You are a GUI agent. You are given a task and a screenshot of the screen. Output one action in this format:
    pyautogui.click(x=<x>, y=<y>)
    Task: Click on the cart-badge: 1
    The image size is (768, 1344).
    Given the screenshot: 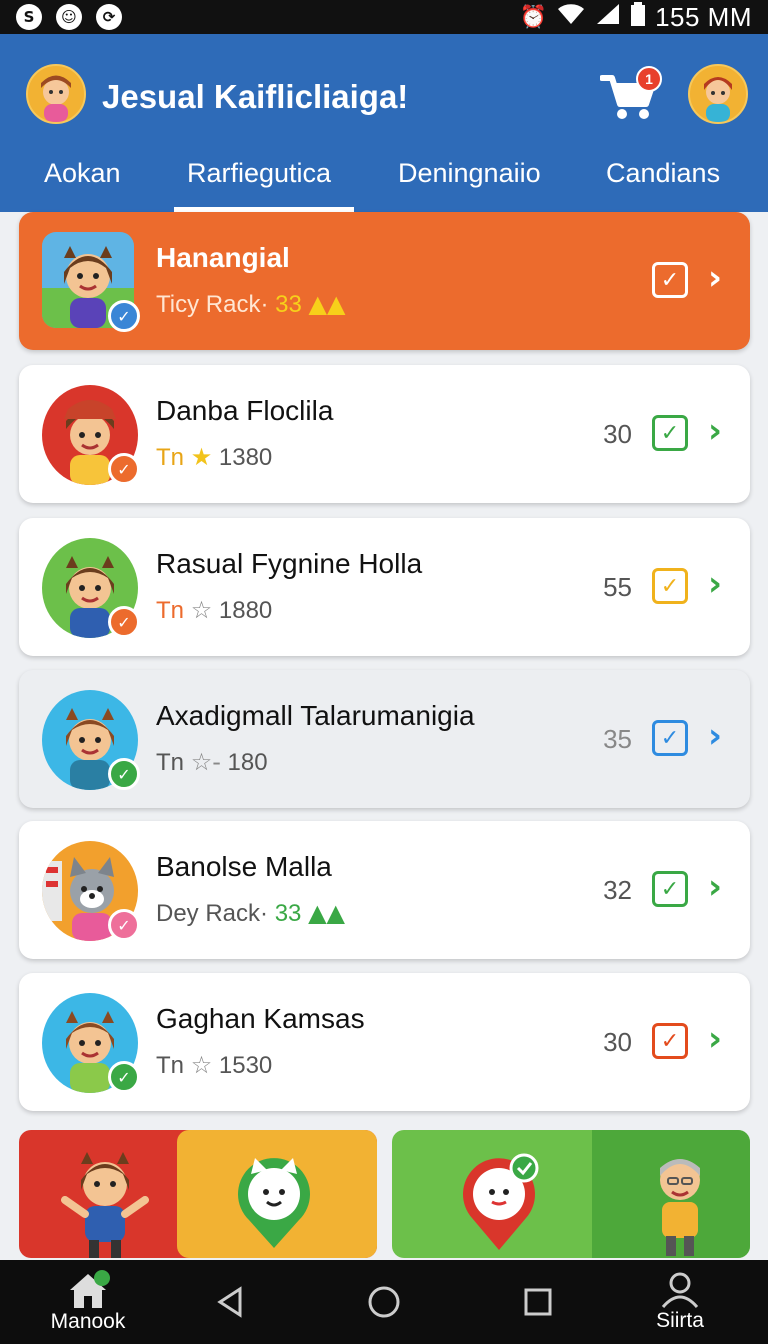 What is the action you would take?
    pyautogui.click(x=649, y=79)
    